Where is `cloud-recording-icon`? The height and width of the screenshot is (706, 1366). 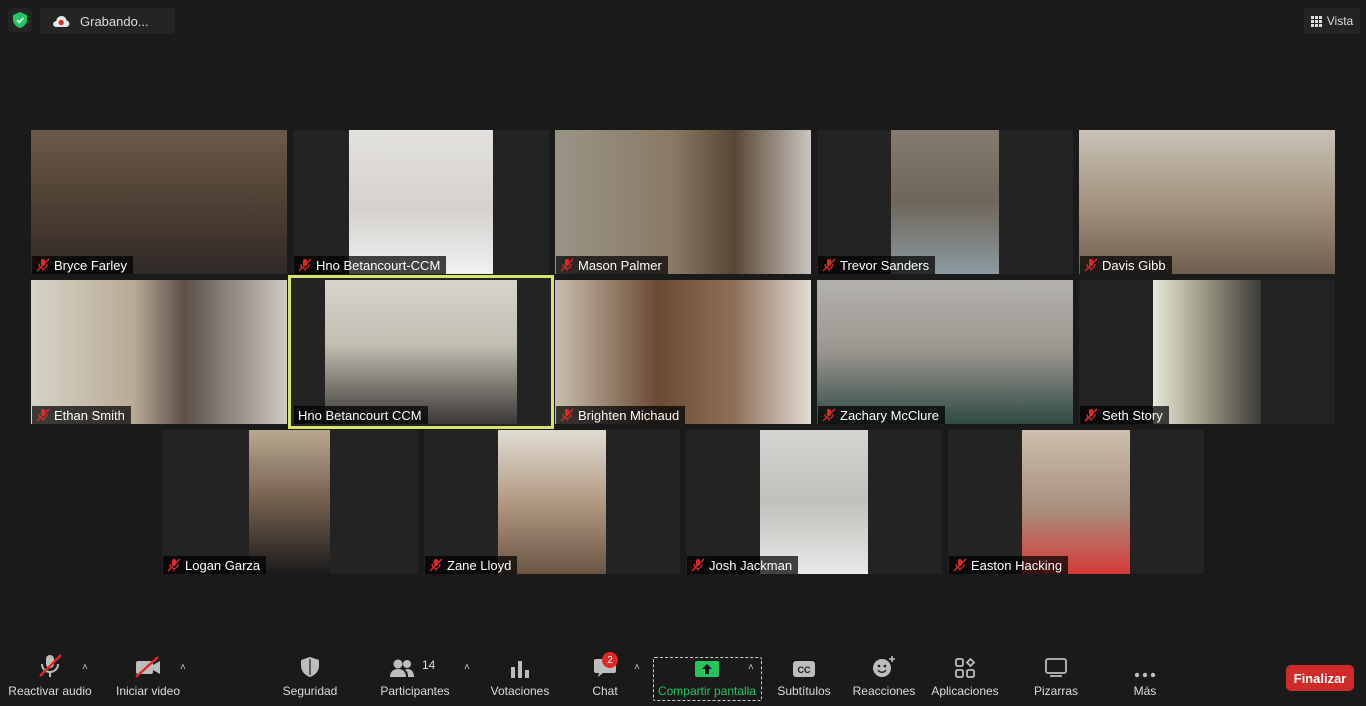
cloud-recording-icon is located at coordinates (61, 21).